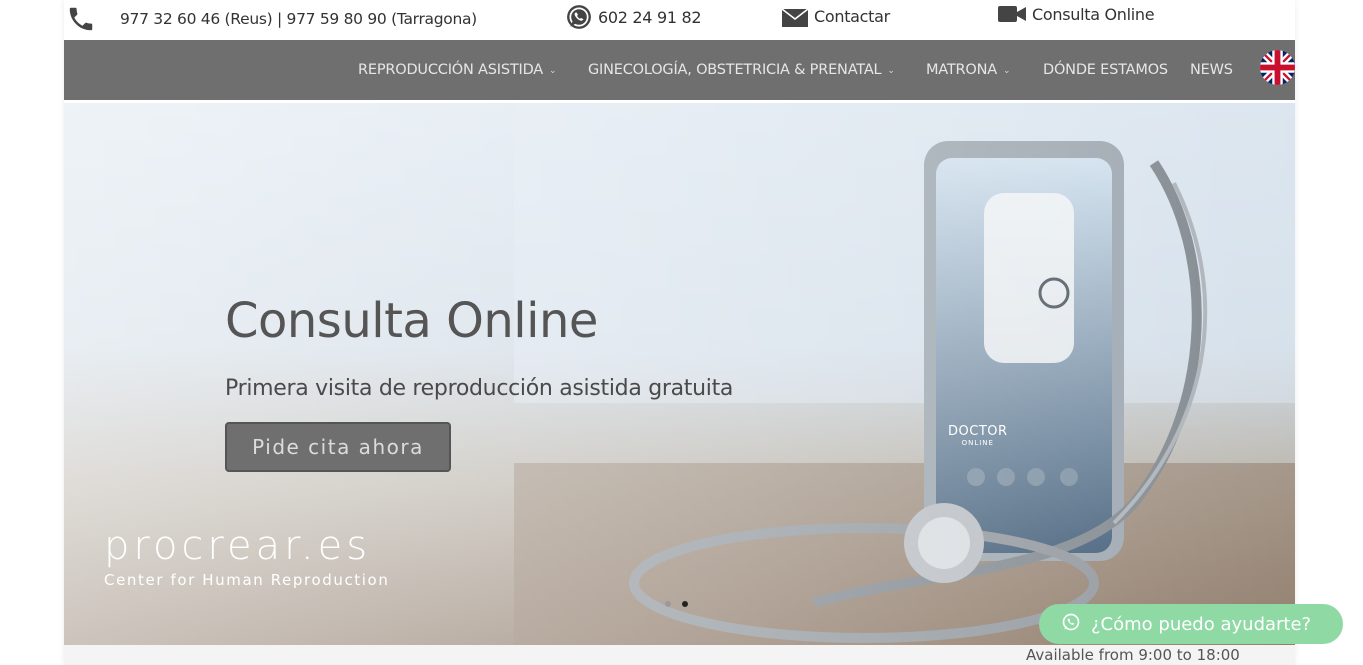 This screenshot has height=665, width=1363. What do you see at coordinates (735, 70) in the screenshot?
I see `nav-item-label: GINECOLOGÍA, OBSTETRICIA & PRENATAL` at bounding box center [735, 70].